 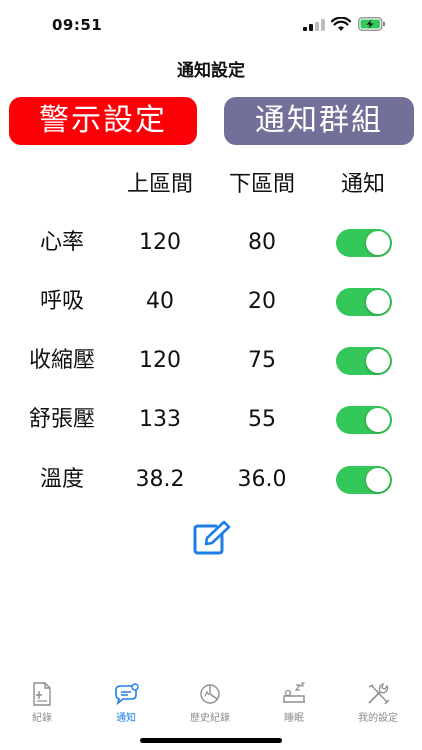 What do you see at coordinates (262, 243) in the screenshot?
I see `row-lower-heart-rate: 80` at bounding box center [262, 243].